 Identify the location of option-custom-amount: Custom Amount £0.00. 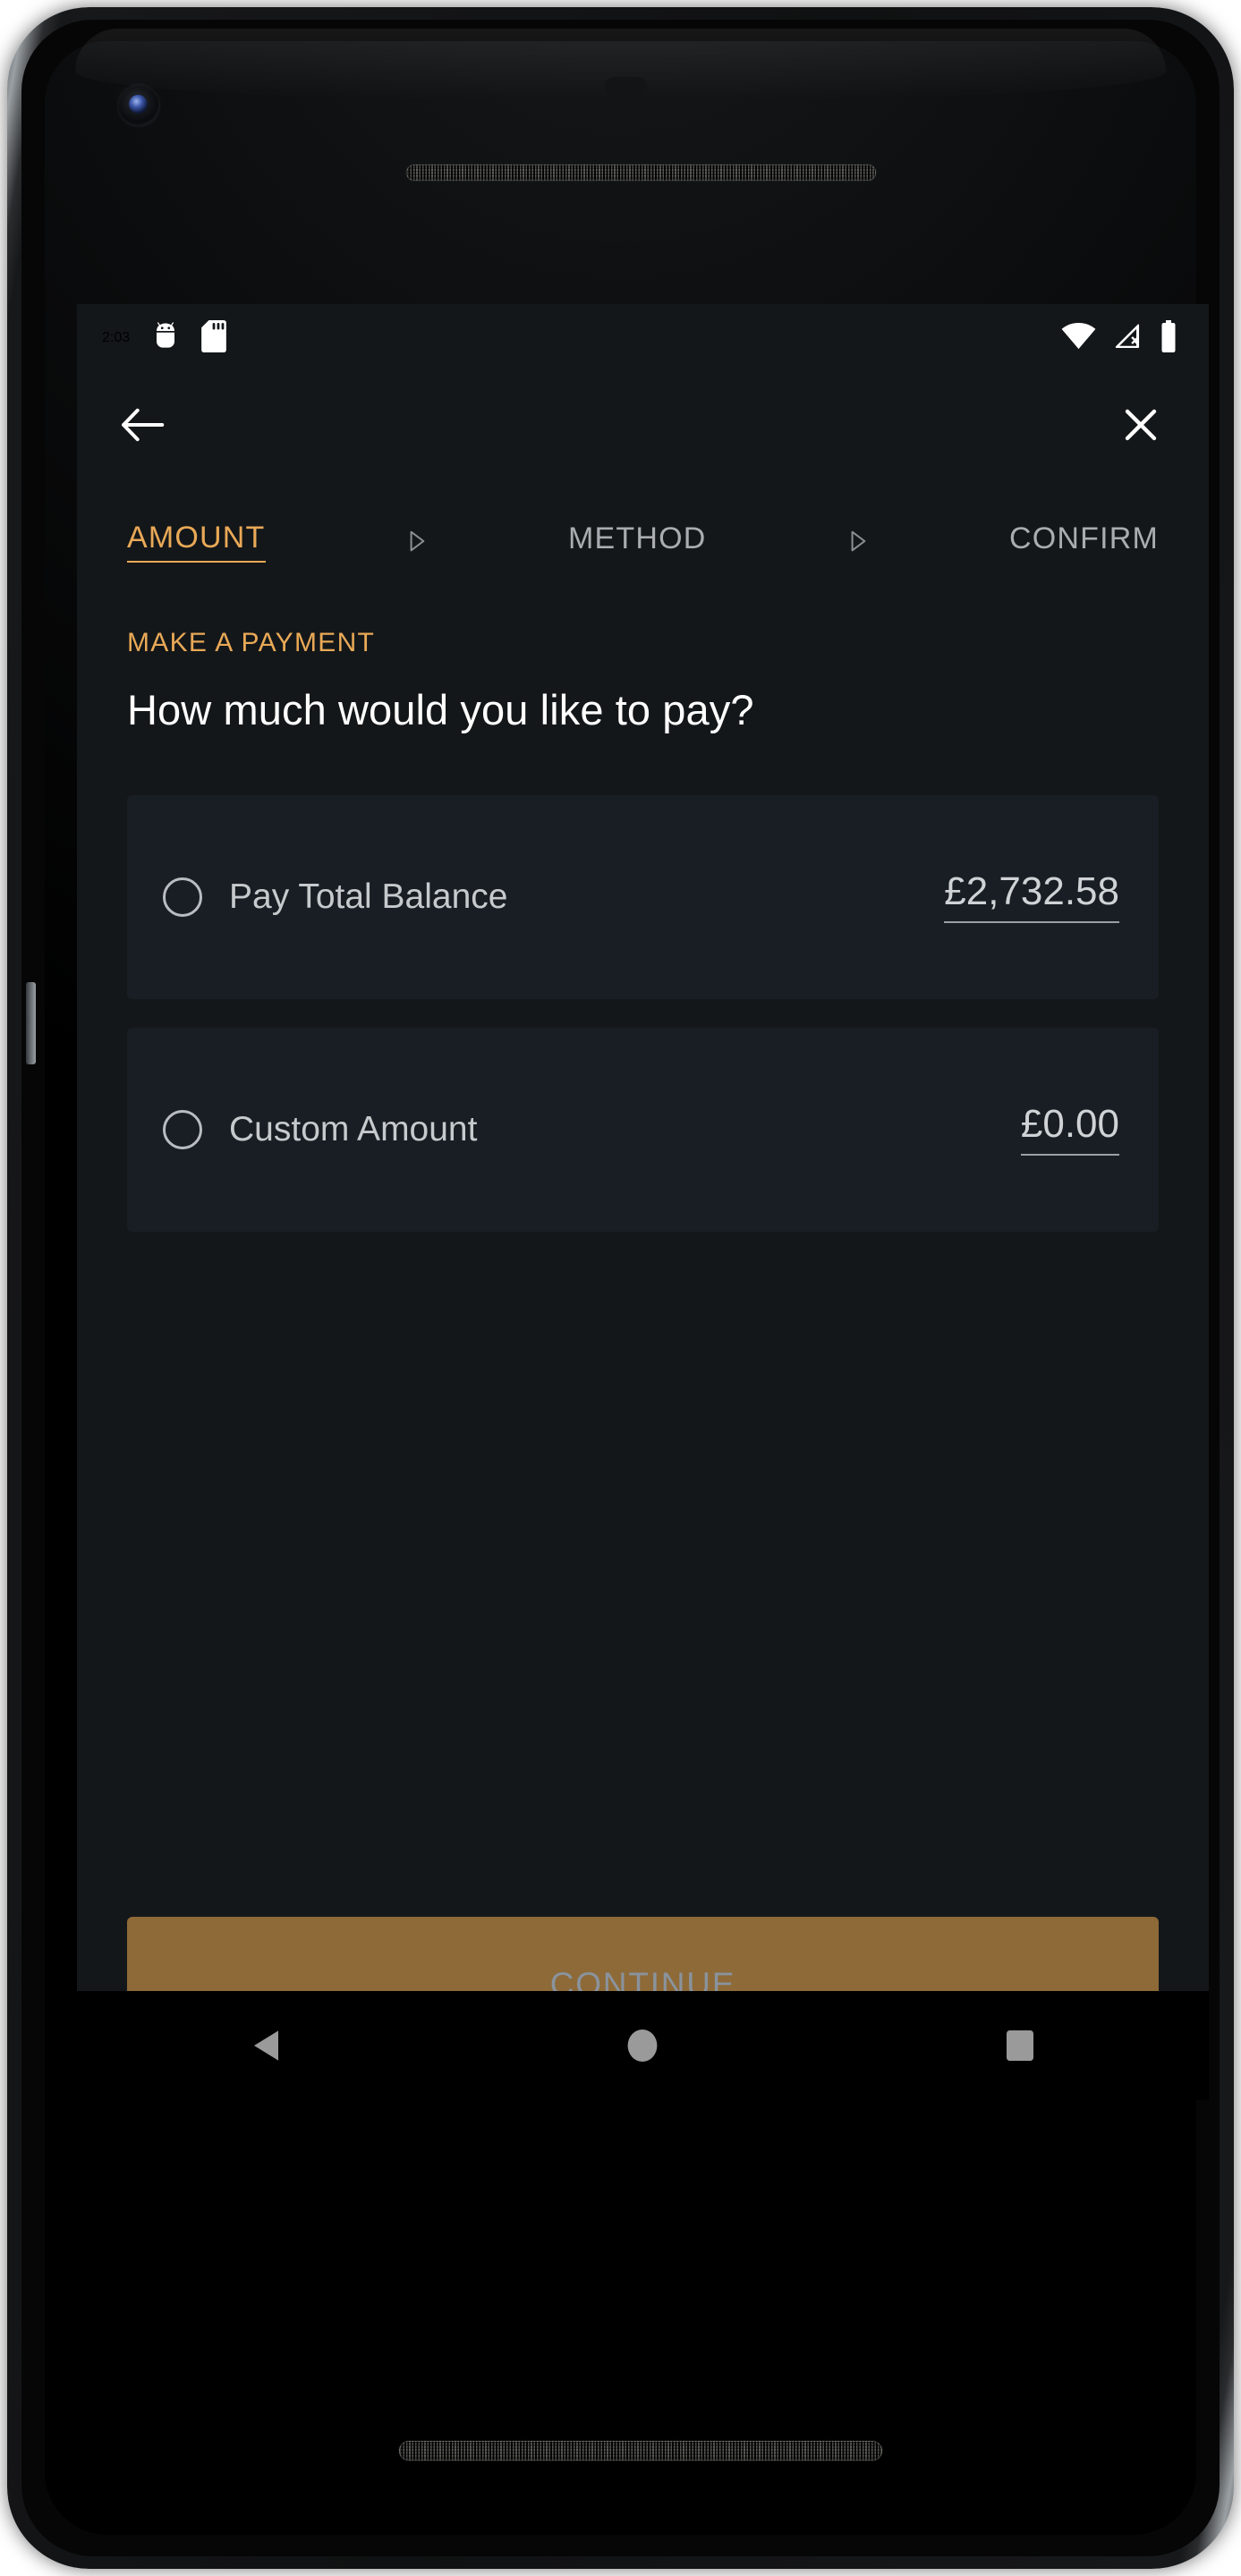
(643, 1130).